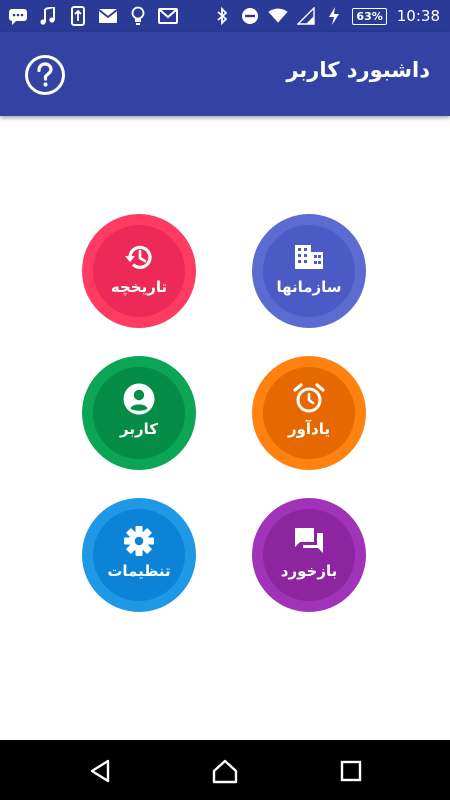 This screenshot has width=450, height=800. Describe the element at coordinates (138, 16) in the screenshot. I see `lightbulb-icon` at that location.